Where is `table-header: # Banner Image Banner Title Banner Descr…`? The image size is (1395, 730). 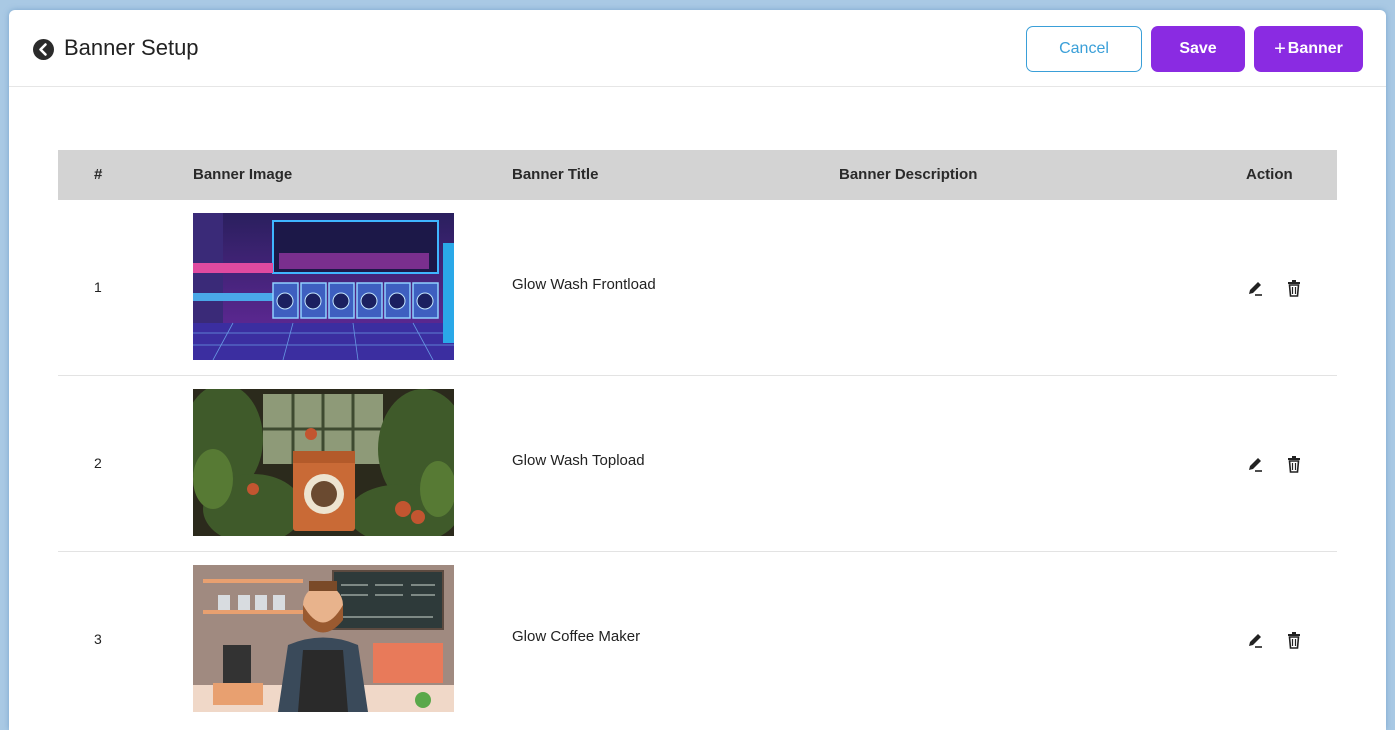
table-header: # Banner Image Banner Title Banner Descr… is located at coordinates (697, 175).